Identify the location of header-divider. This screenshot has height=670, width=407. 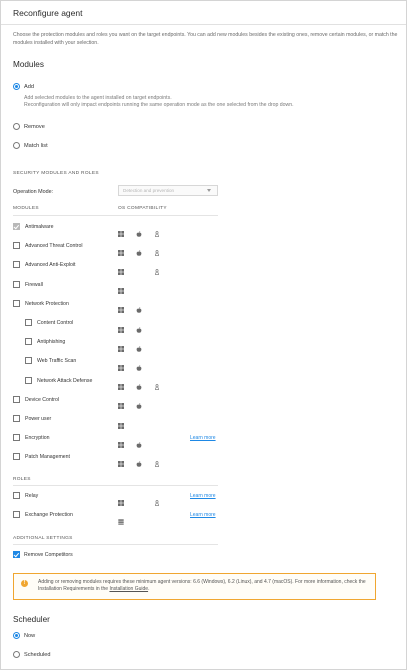
(115, 215).